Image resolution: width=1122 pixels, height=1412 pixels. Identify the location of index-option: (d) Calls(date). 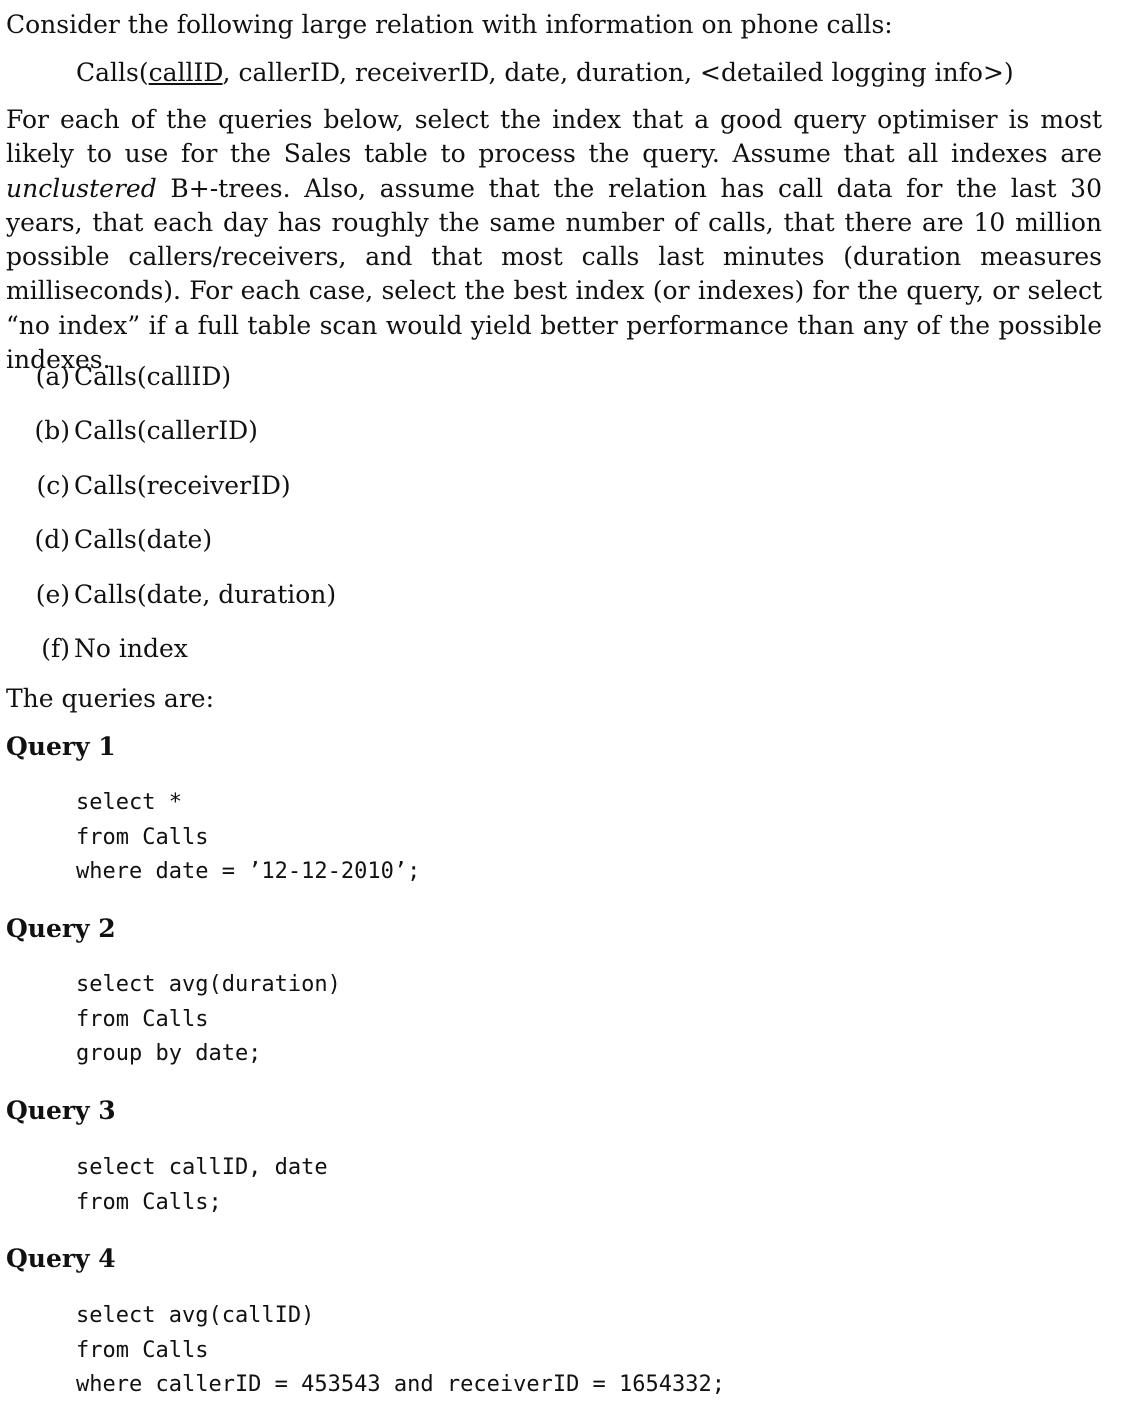
(171, 550).